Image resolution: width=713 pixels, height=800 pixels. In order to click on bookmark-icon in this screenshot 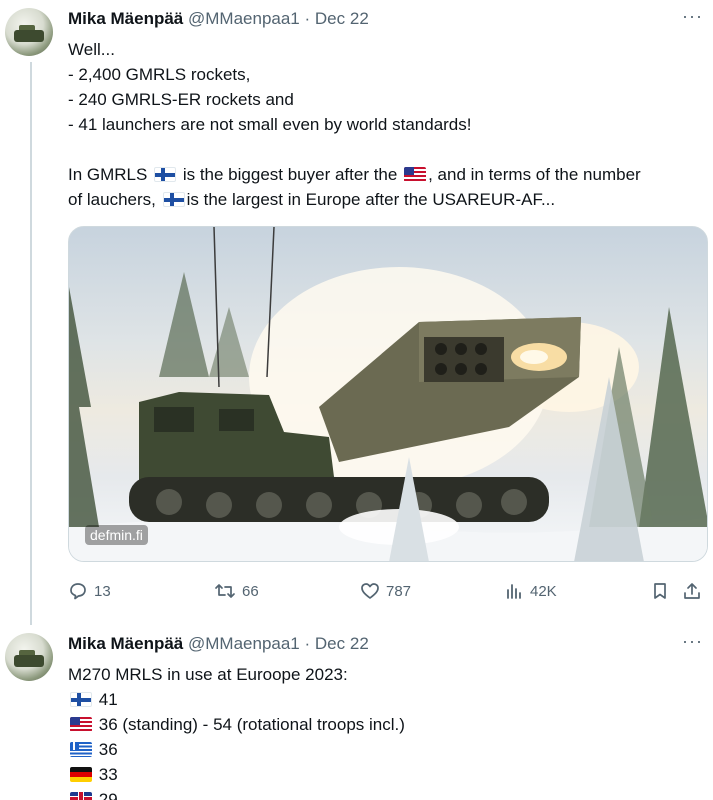, I will do `click(660, 591)`.